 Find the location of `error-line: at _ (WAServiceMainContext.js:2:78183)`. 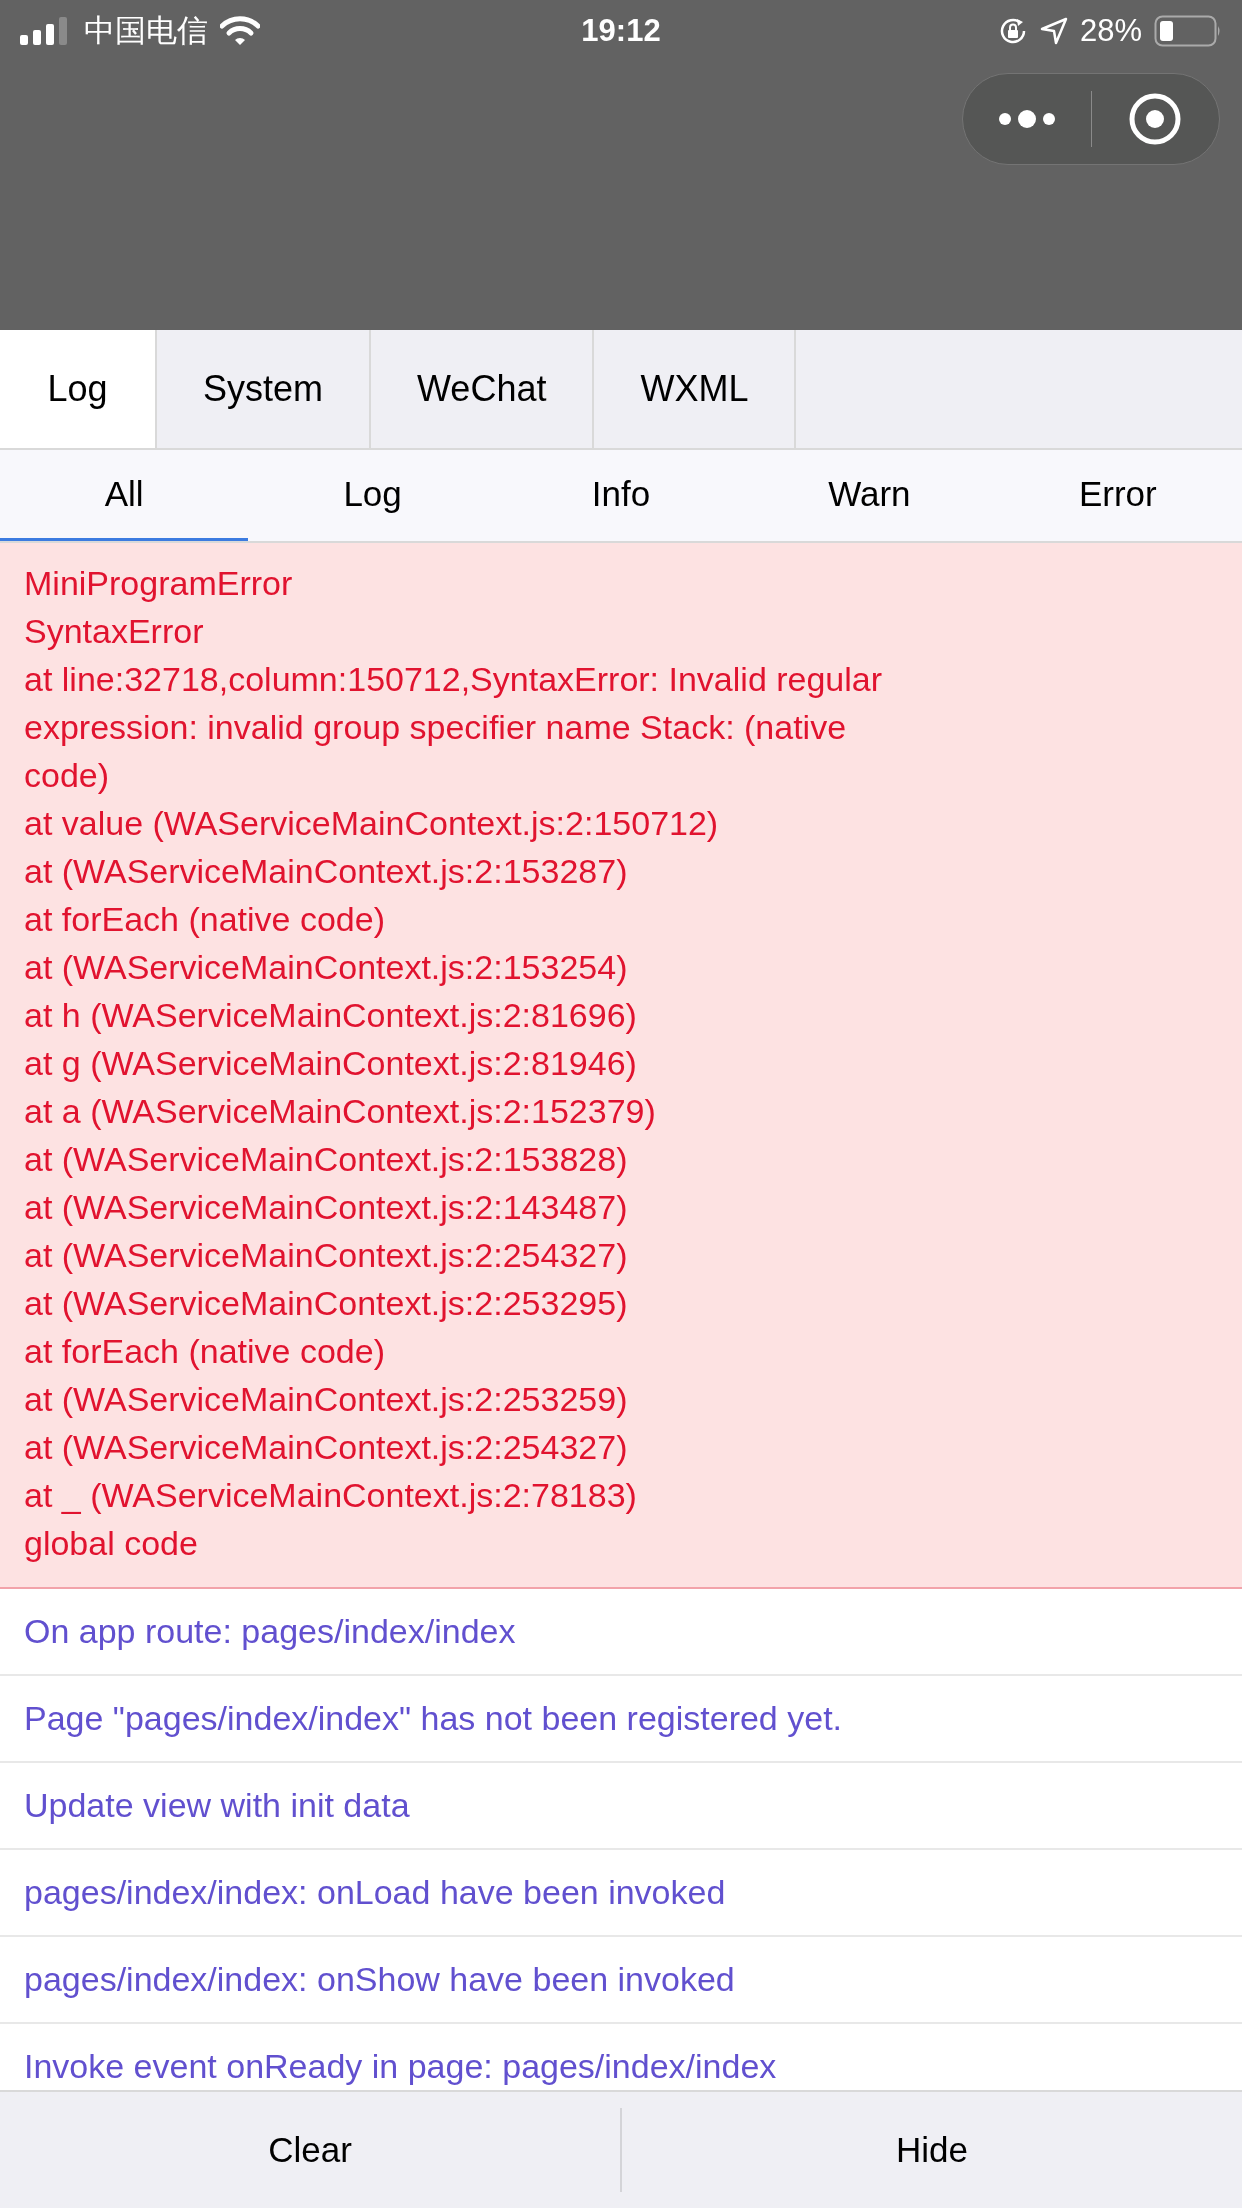

error-line: at _ (WAServiceMainContext.js:2:78183) is located at coordinates (331, 1495).